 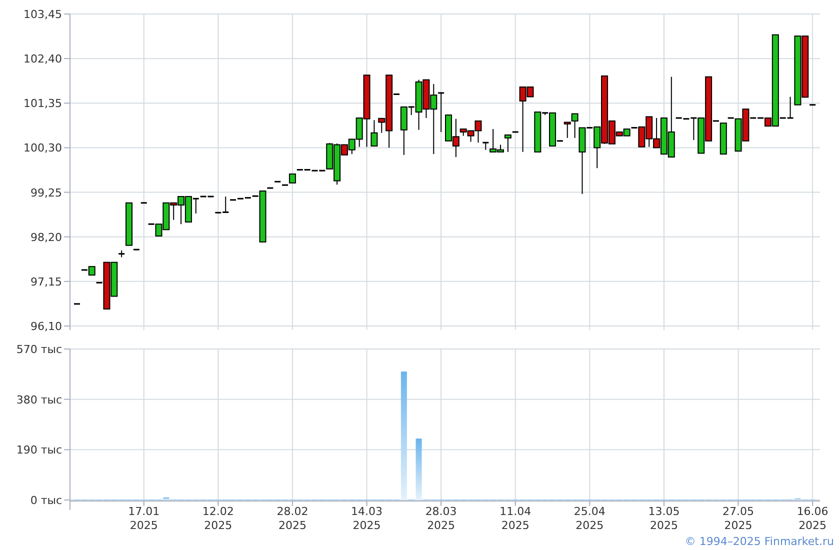 I want to click on axis-label: 103,45, so click(x=43, y=14).